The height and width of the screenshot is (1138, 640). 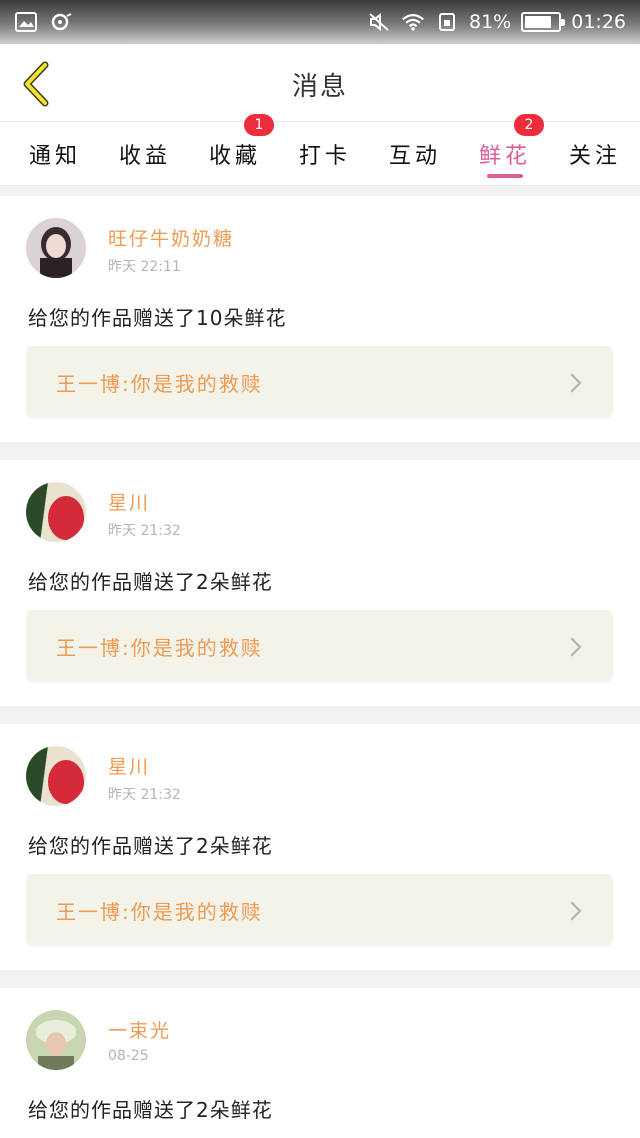 I want to click on tab-interaction: 互动, so click(x=415, y=154).